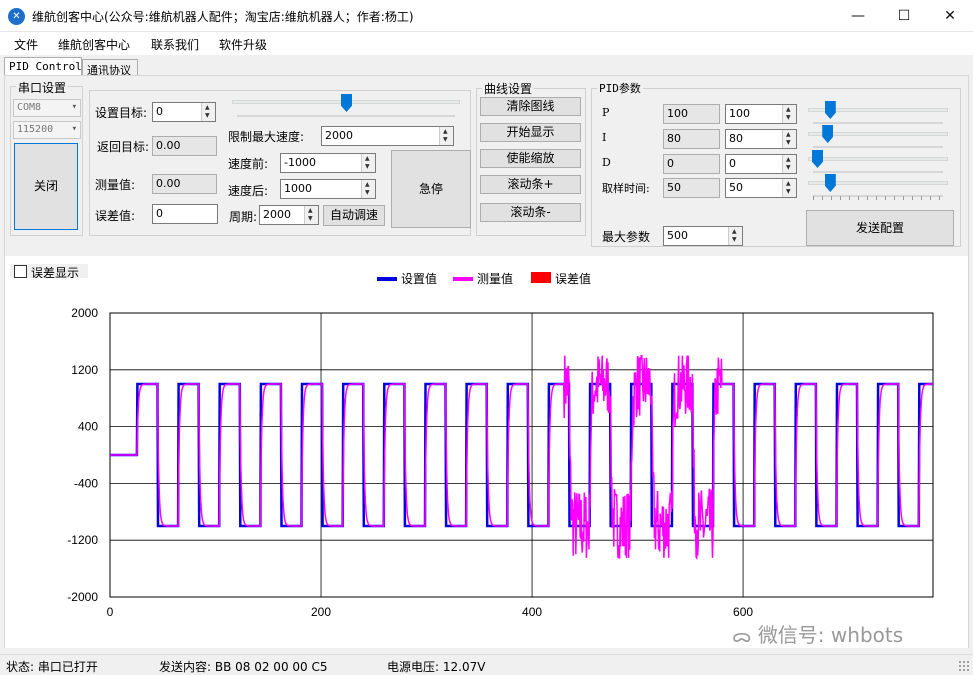 This screenshot has width=973, height=675. I want to click on speed-front-value: -1000, so click(300, 162).